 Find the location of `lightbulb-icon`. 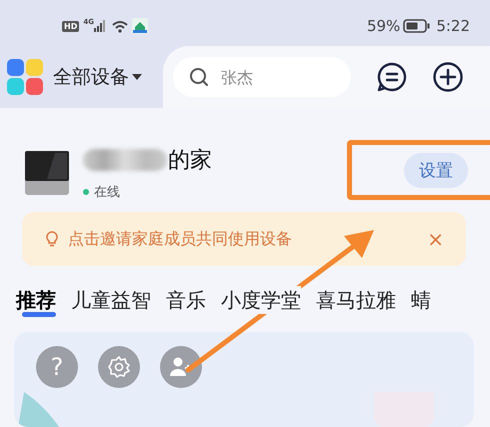

lightbulb-icon is located at coordinates (52, 239).